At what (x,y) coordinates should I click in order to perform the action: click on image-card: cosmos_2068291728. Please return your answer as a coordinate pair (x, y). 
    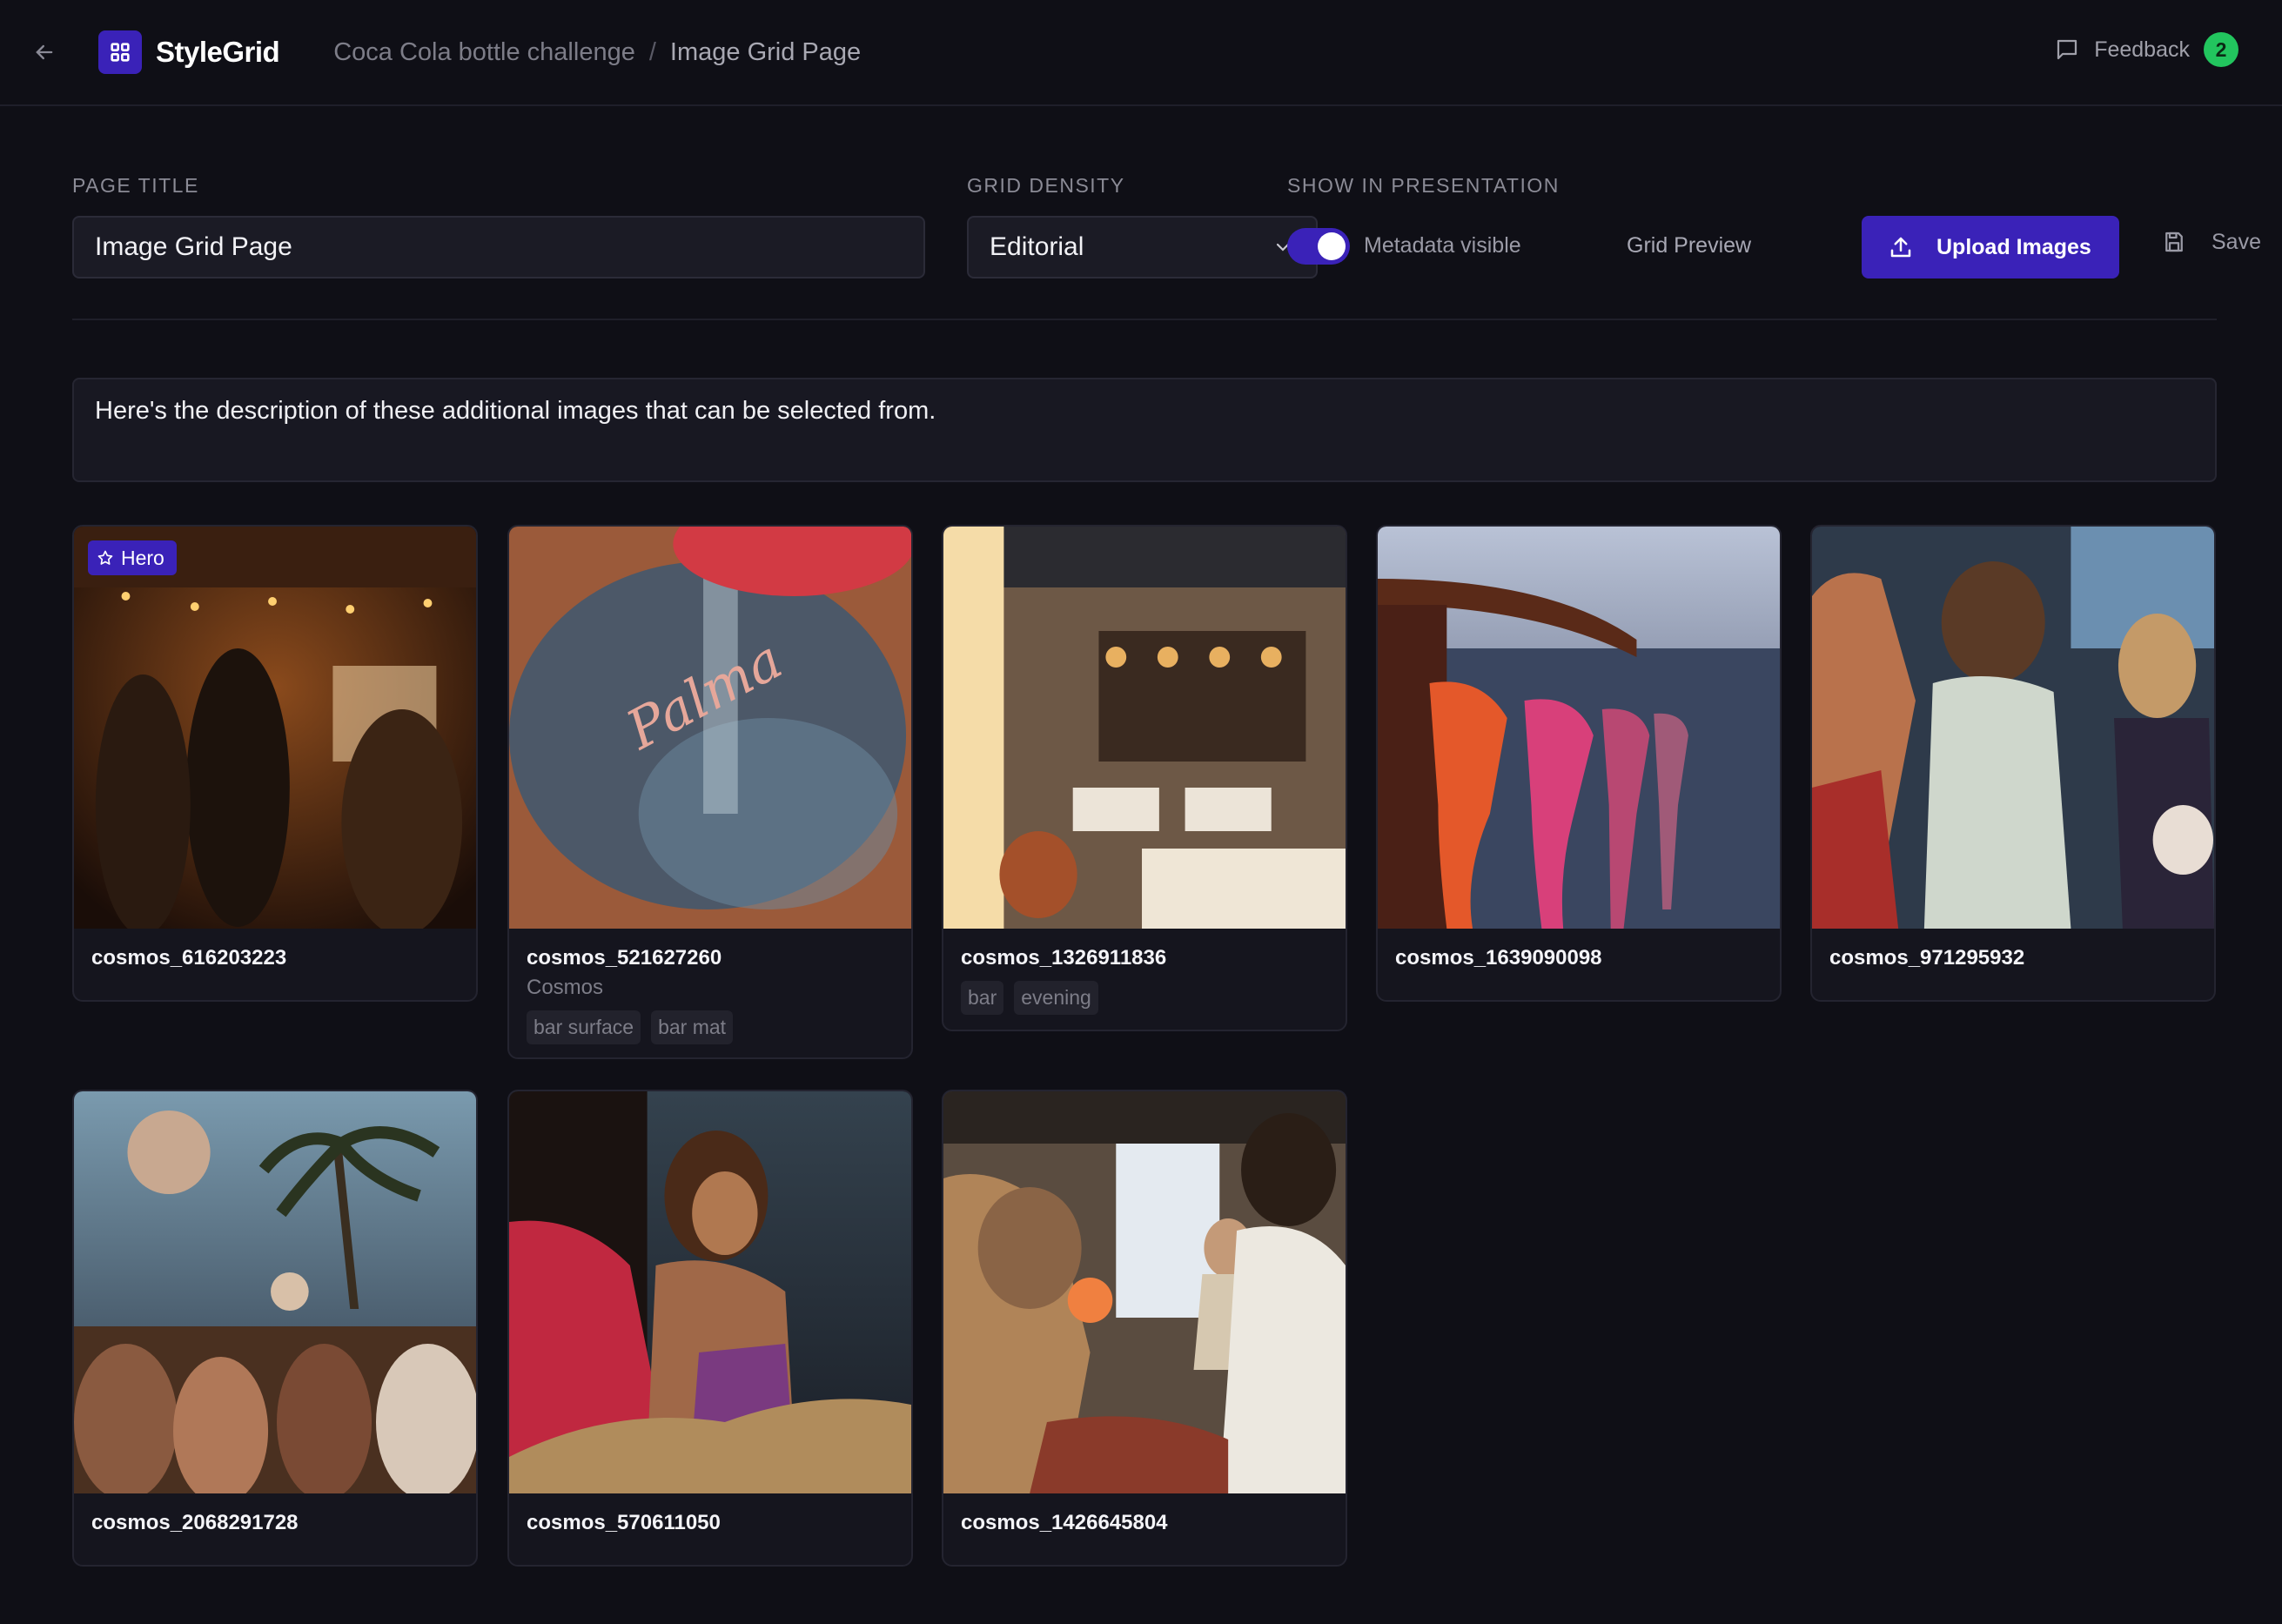
    Looking at the image, I should click on (275, 1328).